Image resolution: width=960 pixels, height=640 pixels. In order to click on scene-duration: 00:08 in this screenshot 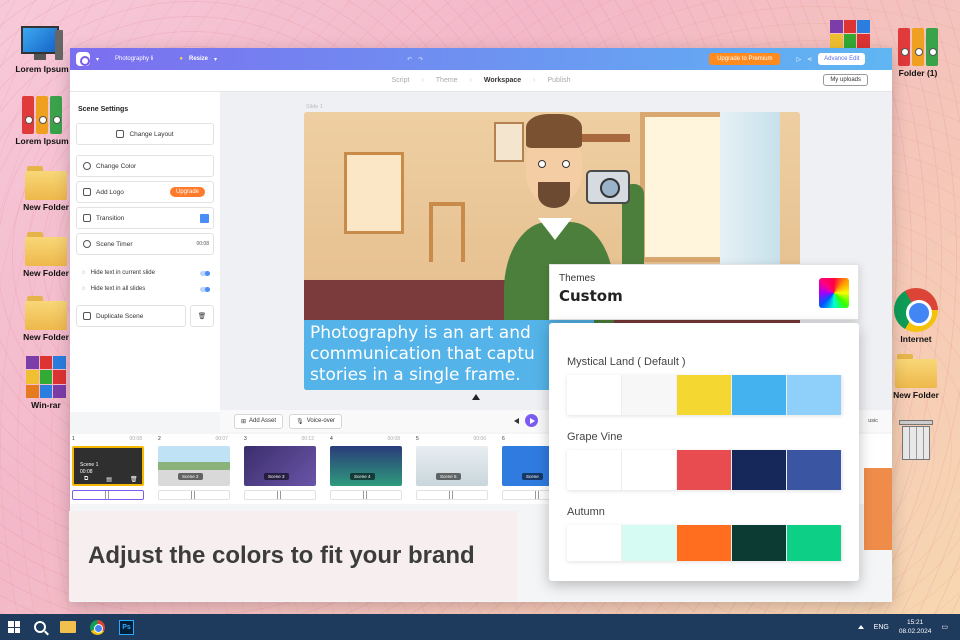, I will do `click(135, 439)`.